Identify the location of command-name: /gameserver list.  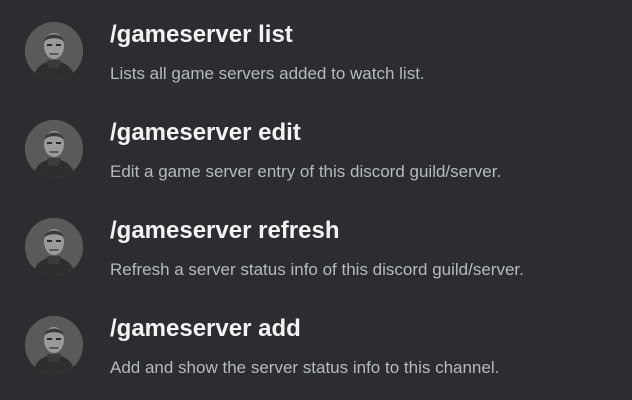
(201, 34).